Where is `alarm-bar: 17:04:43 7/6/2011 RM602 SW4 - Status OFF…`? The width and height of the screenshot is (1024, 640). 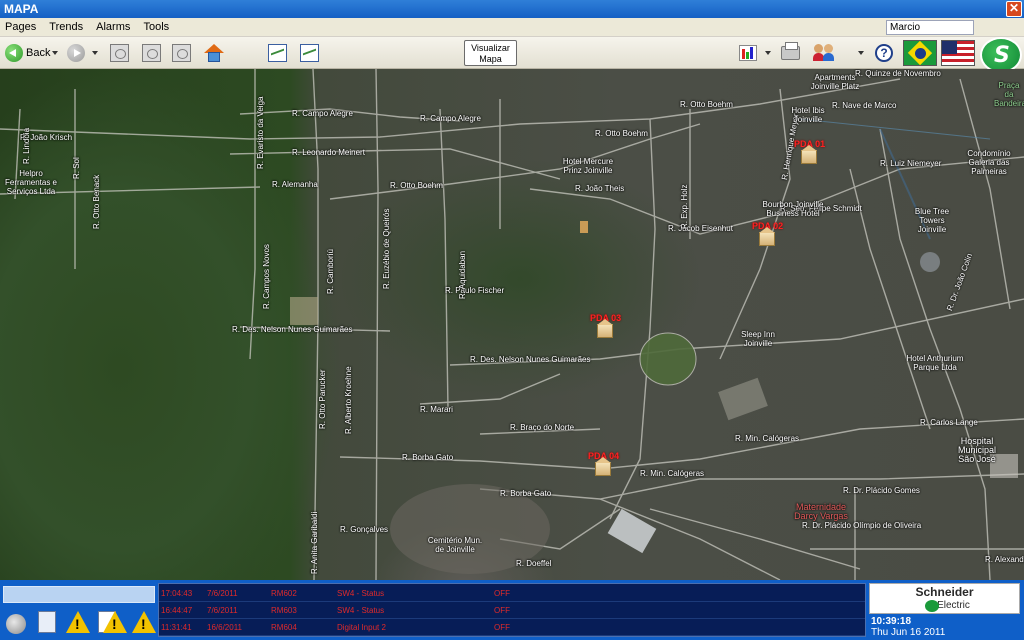 alarm-bar: 17:04:43 7/6/2011 RM602 SW4 - Status OFF… is located at coordinates (512, 610).